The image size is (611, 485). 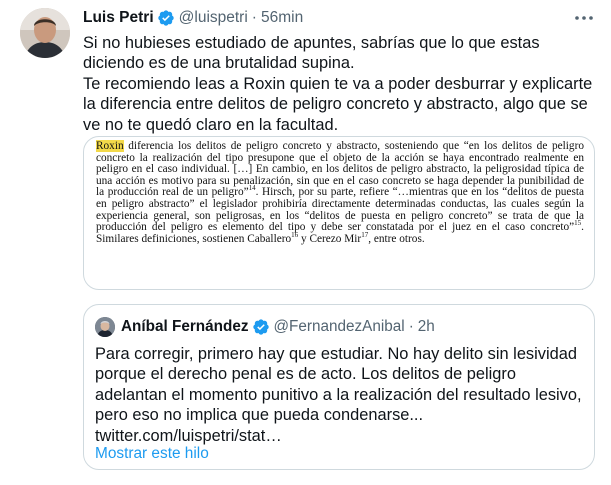 What do you see at coordinates (282, 18) in the screenshot?
I see `timestamp: 56min` at bounding box center [282, 18].